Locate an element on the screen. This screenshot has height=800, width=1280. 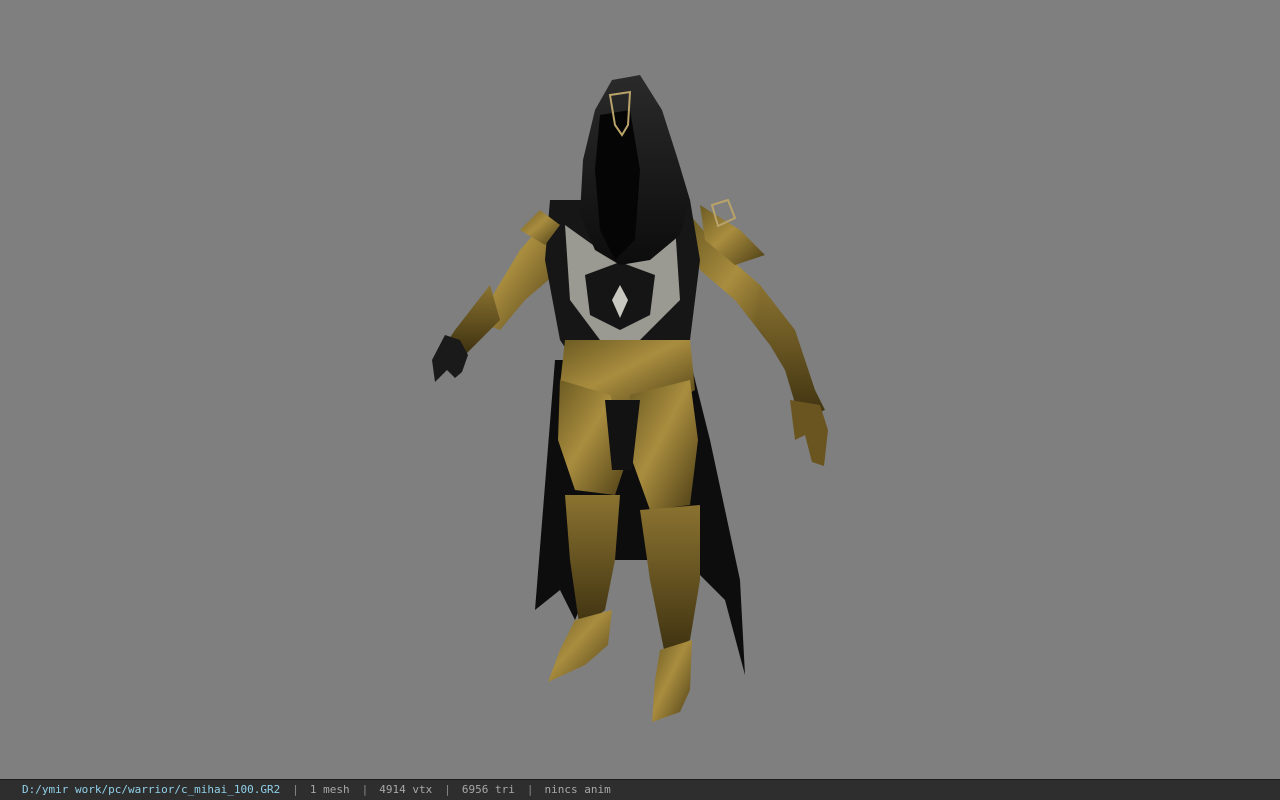
right-shin is located at coordinates (670, 580).